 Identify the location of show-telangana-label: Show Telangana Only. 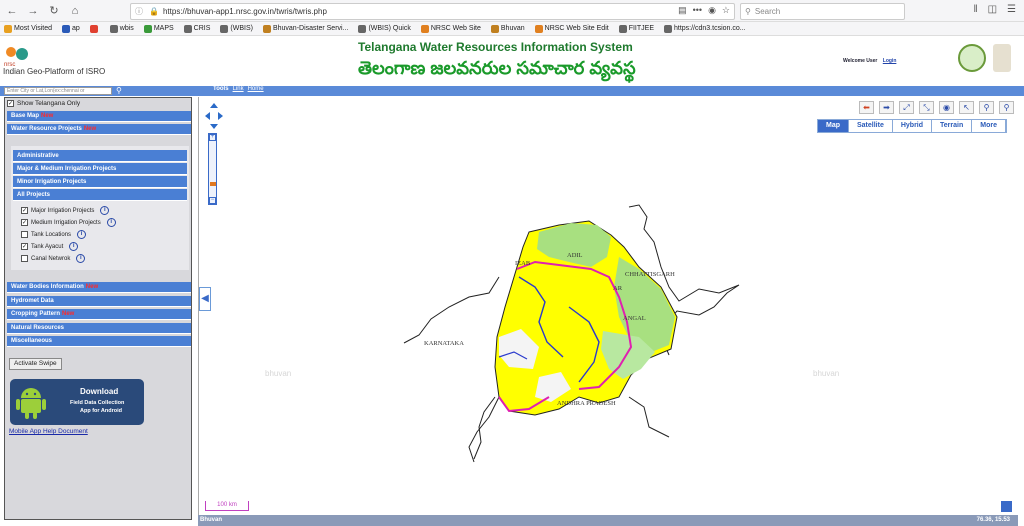
(49, 103).